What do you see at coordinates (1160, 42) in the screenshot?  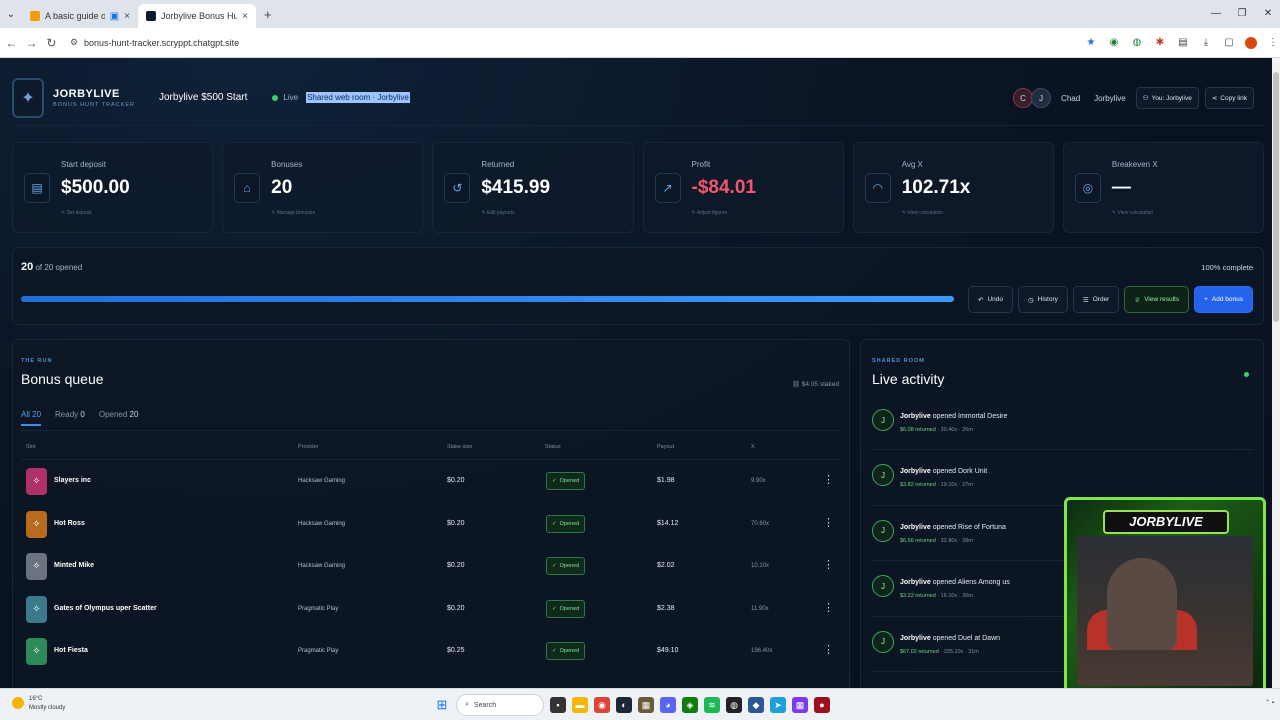 I see `extension-icon: ✱` at bounding box center [1160, 42].